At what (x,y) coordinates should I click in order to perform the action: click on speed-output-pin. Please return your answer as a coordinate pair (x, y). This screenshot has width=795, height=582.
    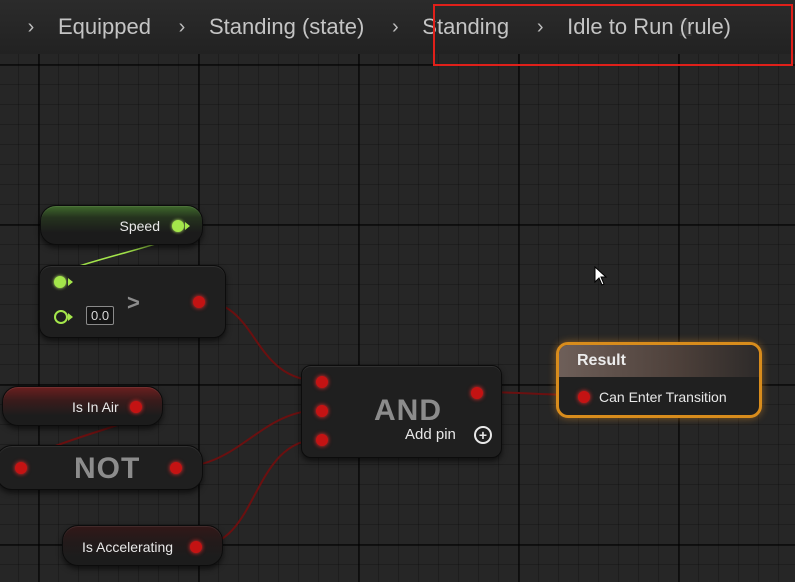
    Looking at the image, I should click on (178, 226).